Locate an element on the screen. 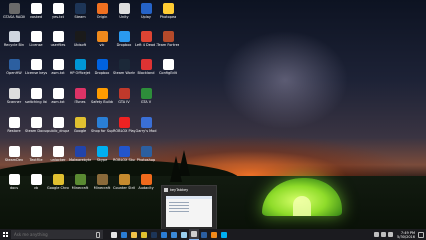 This screenshot has width=426, height=240. desktop-icon: GTA V is located at coordinates (146, 96).